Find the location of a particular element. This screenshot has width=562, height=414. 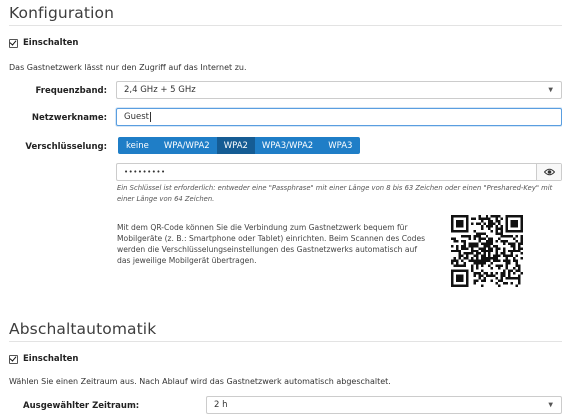

period-value: 2 h is located at coordinates (221, 405).